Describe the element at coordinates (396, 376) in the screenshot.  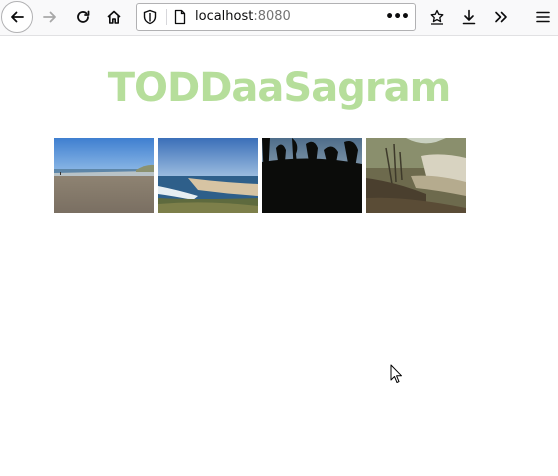
I see `mouse-pointer-icon` at that location.